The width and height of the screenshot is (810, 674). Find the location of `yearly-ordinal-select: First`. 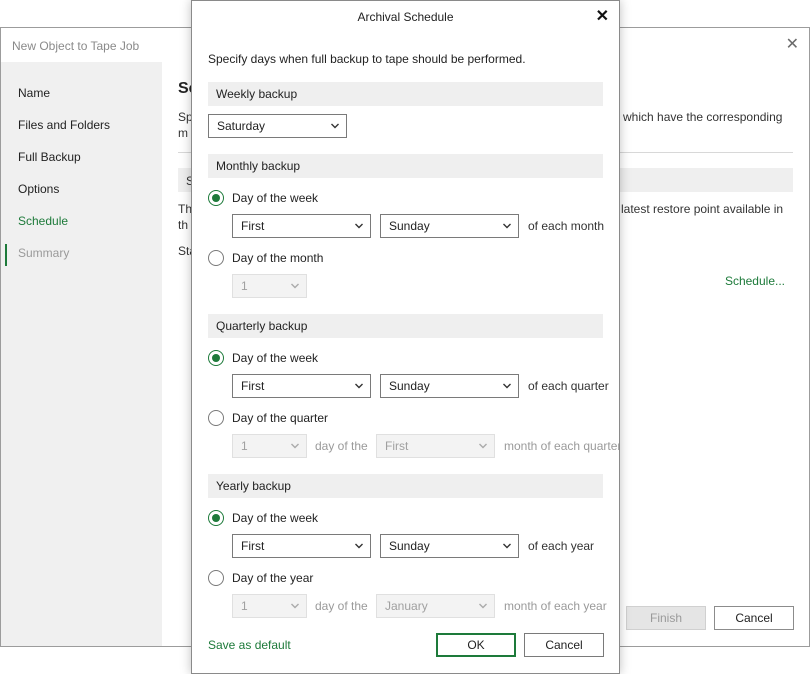

yearly-ordinal-select: First is located at coordinates (301, 546).